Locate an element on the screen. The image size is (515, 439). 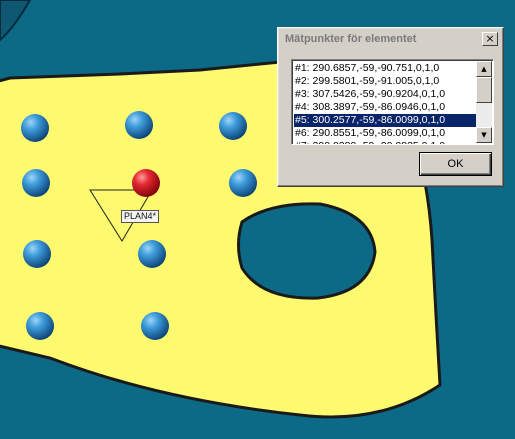
scroll-up-icon: ▲ is located at coordinates (484, 69).